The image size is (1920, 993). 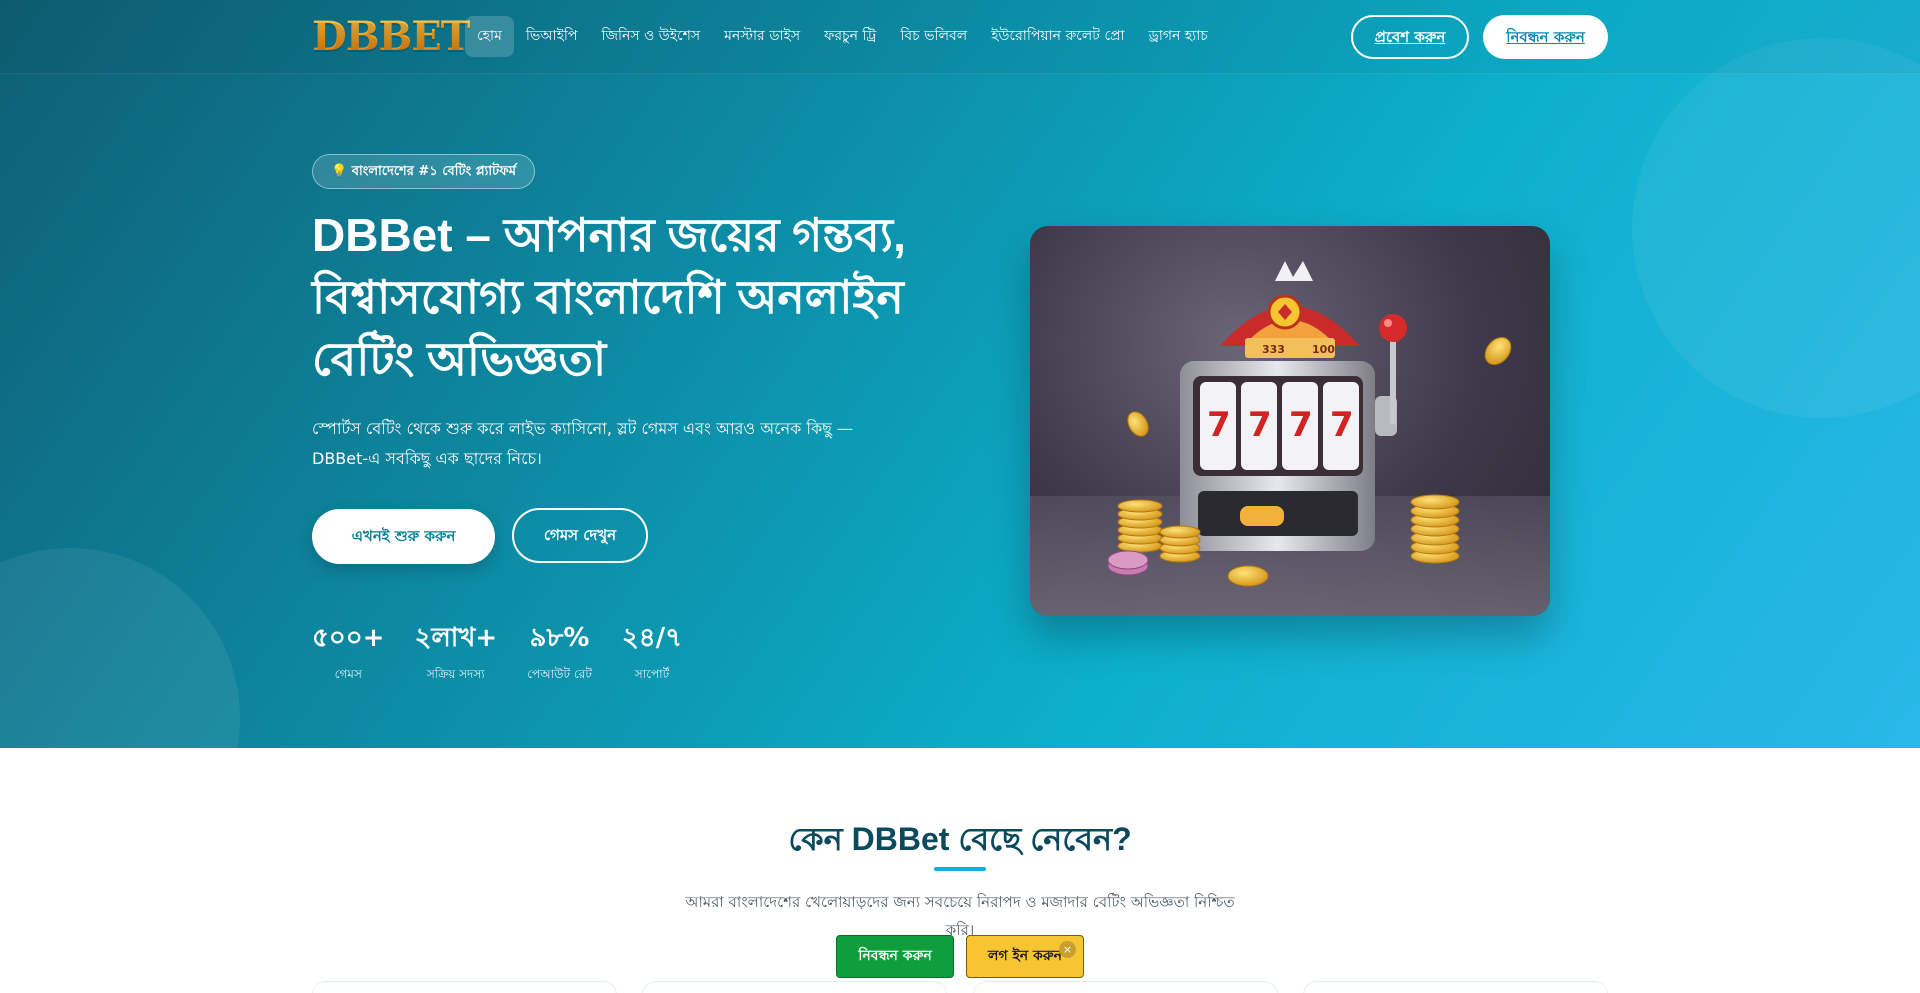 I want to click on stat-support: ২৪/৭ সাপোর্ট, so click(x=652, y=652).